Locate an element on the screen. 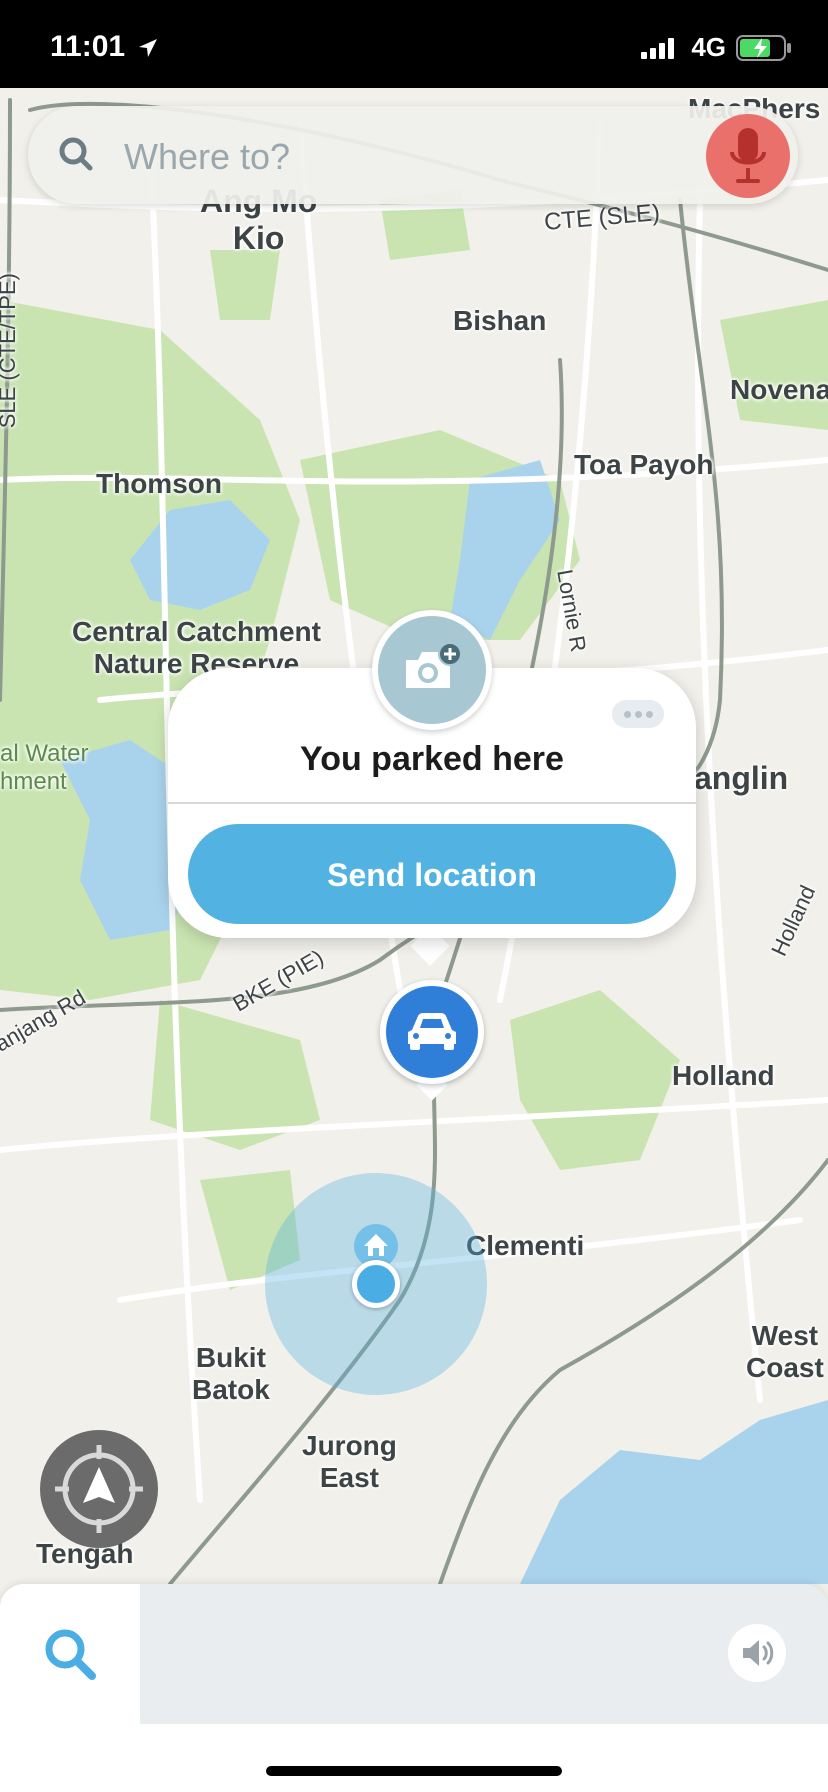 The width and height of the screenshot is (828, 1792). map-label-bukit-batok: Bukit Batok is located at coordinates (231, 1374).